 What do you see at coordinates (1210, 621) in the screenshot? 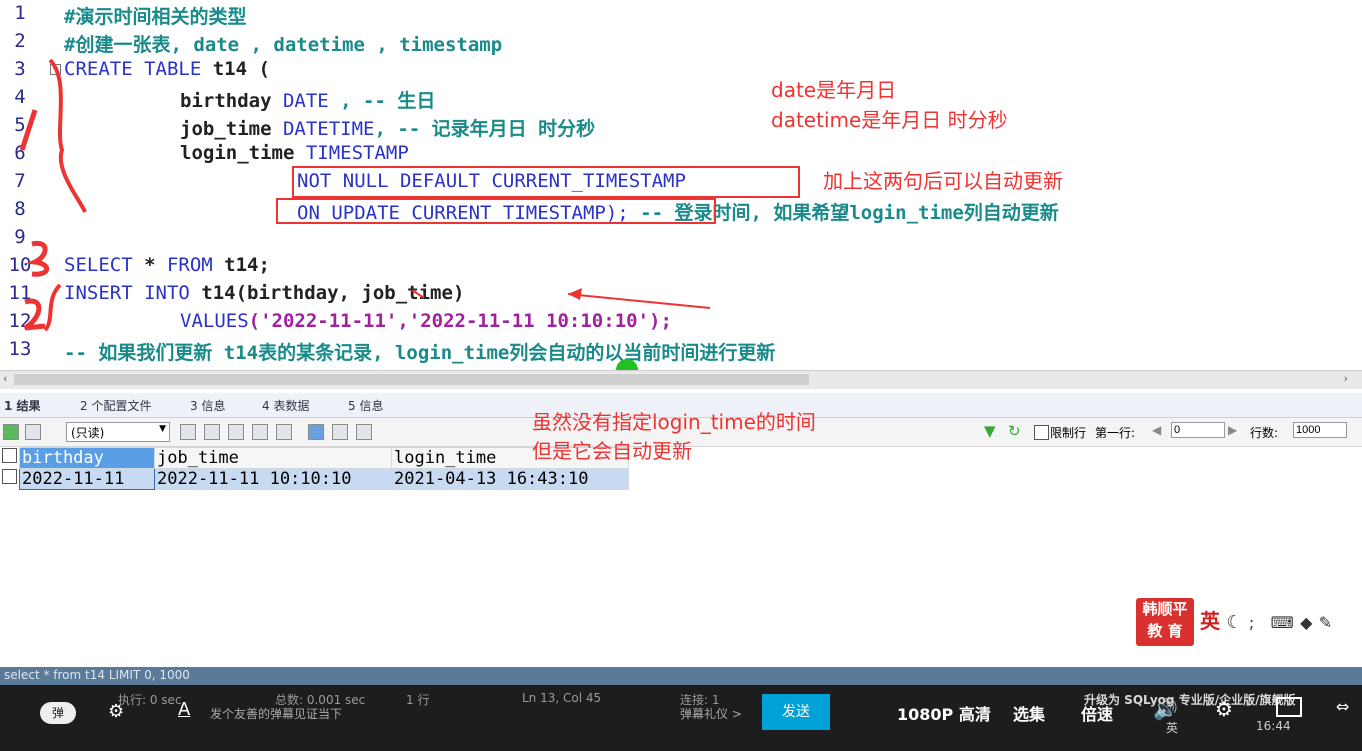
I see `ime-language: 英` at bounding box center [1210, 621].